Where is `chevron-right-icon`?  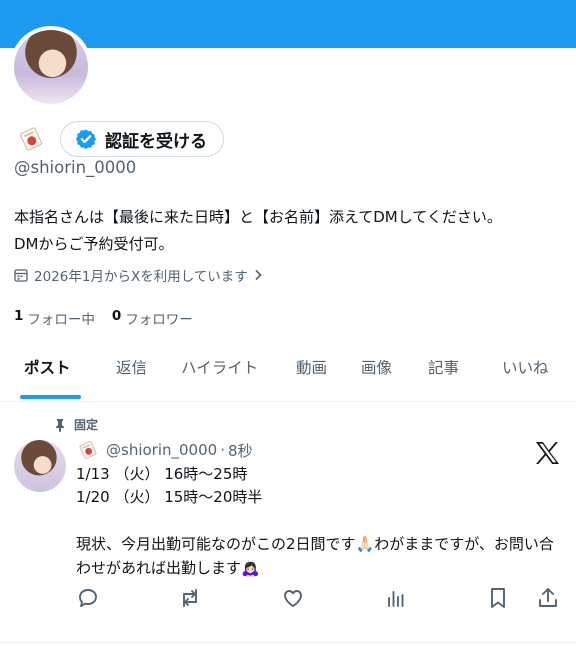
chevron-right-icon is located at coordinates (258, 275).